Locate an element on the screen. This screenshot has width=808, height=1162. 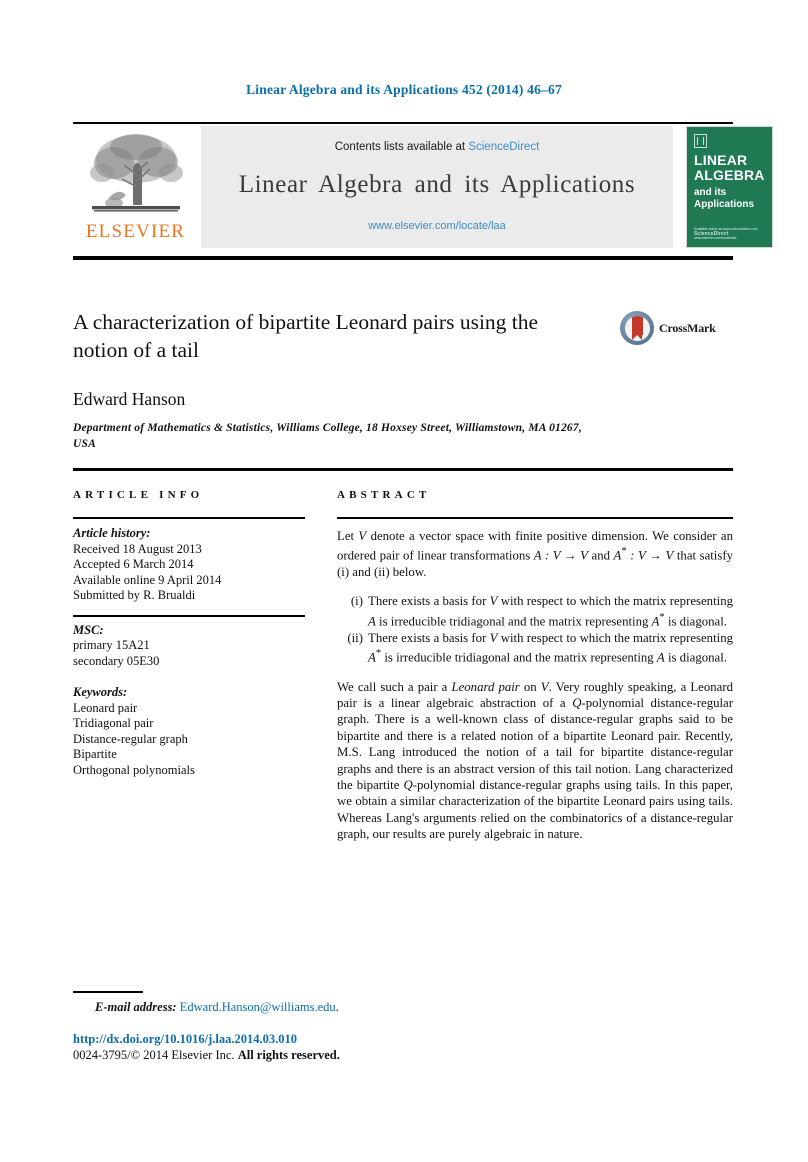
elsevier-tree-icon is located at coordinates (136, 175).